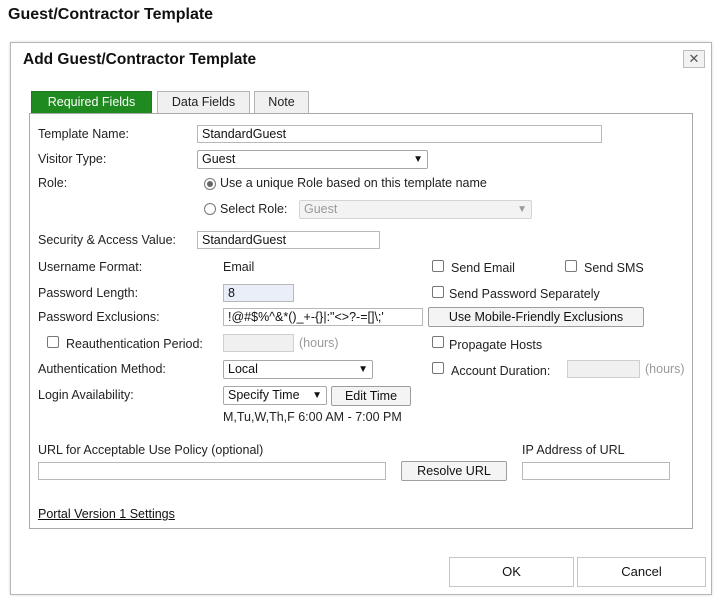 The width and height of the screenshot is (721, 598). Describe the element at coordinates (258, 293) in the screenshot. I see `password-length-input: 8` at that location.